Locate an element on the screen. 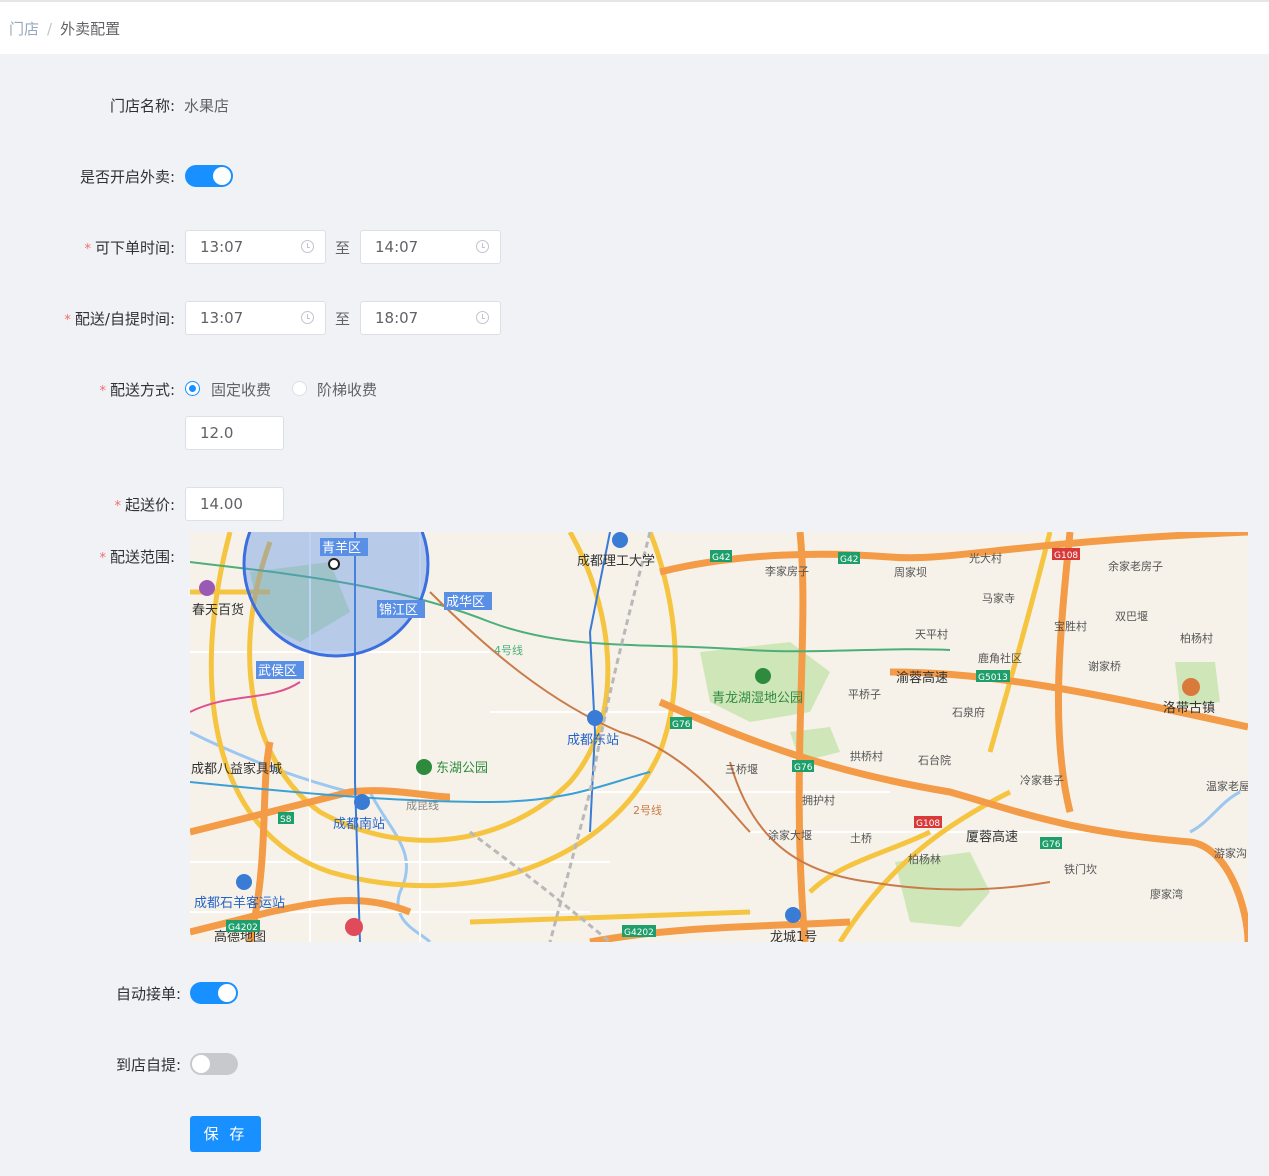 This screenshot has width=1269, height=1176. order-time-start-value: 13:07 is located at coordinates (222, 247).